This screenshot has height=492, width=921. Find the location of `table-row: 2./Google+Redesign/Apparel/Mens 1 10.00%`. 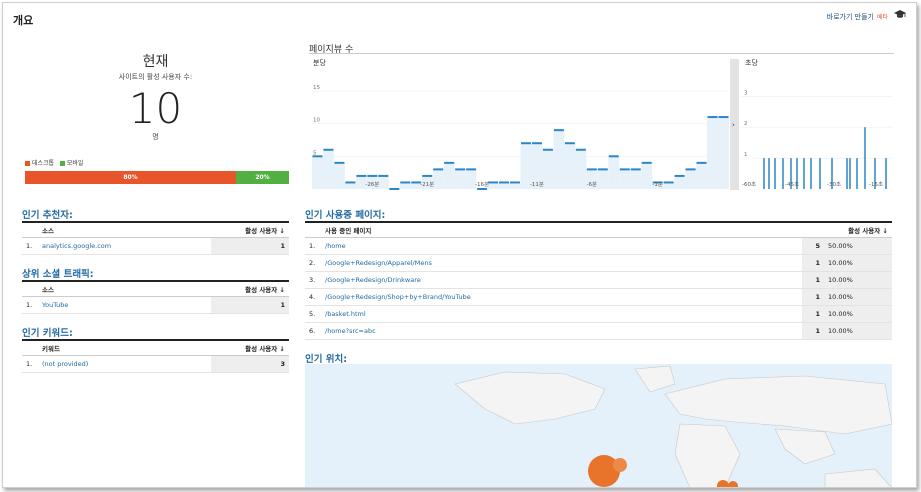

table-row: 2./Google+Redesign/Apparel/Mens 1 10.00% is located at coordinates (598, 263).